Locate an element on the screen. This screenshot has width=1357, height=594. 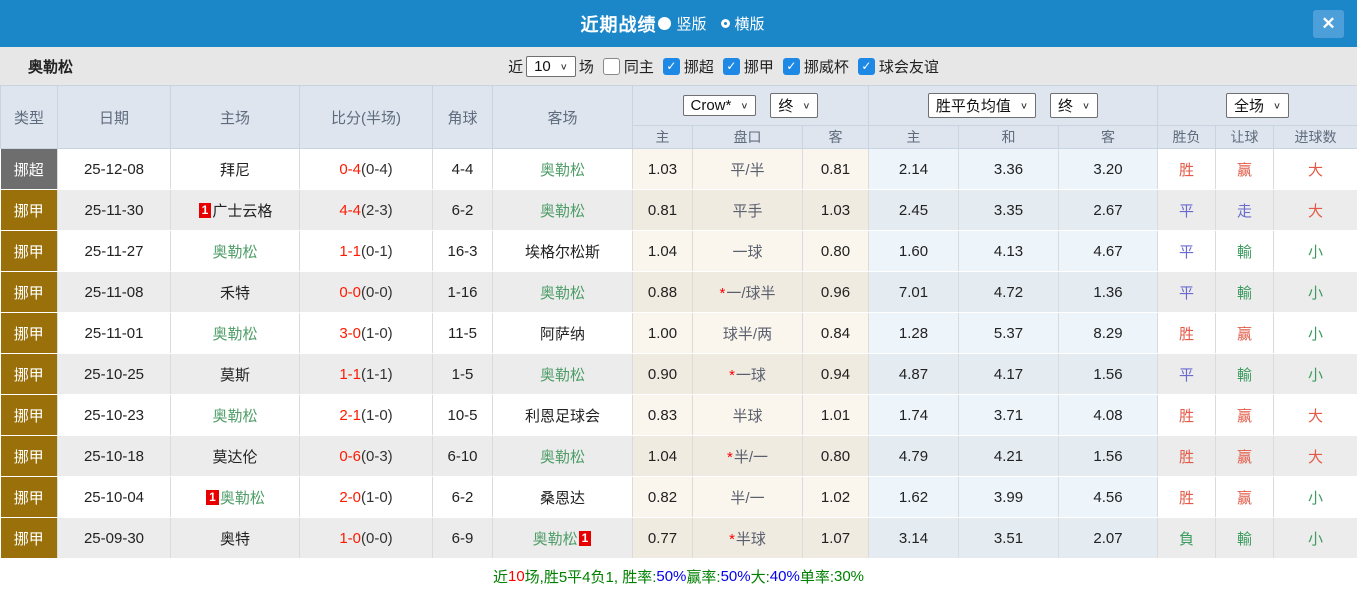
summary-footer: 近10场,胜5平4负1, 胜率:50% 赢率:50% 大:40% 单率:30% is located at coordinates (678, 576).